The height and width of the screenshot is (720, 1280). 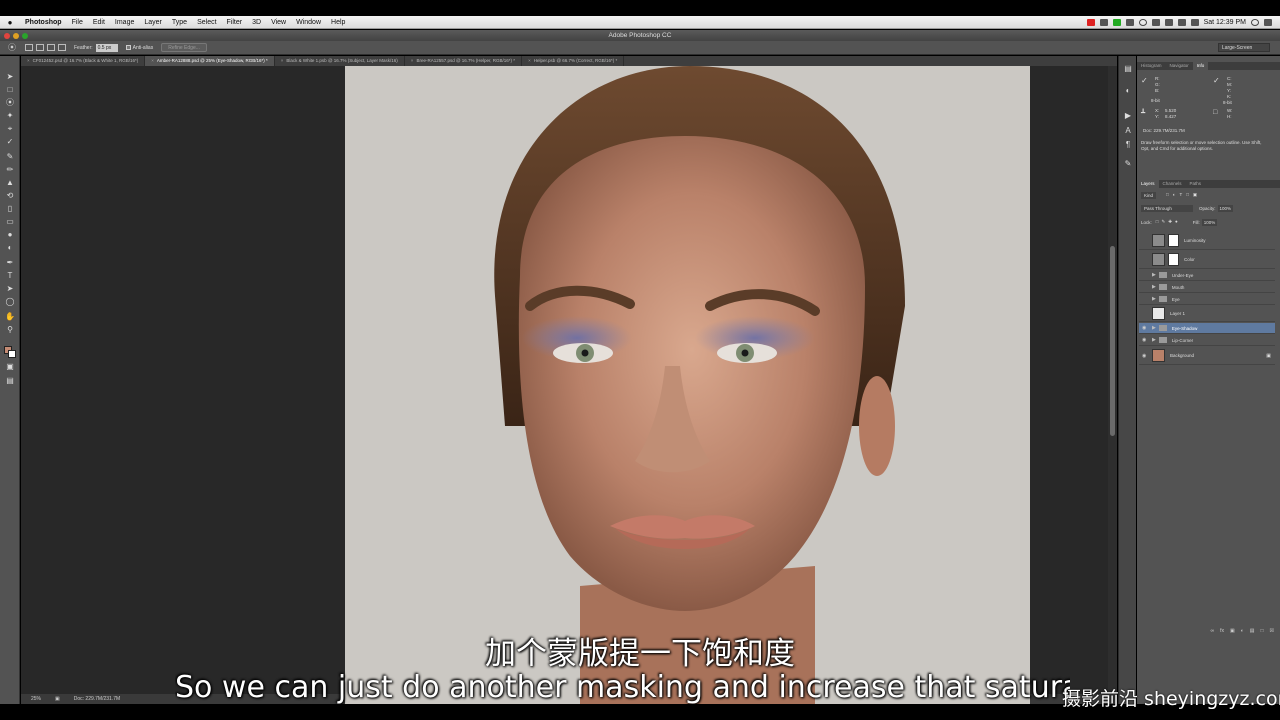 I want to click on menu-layer: Layer, so click(x=153, y=22).